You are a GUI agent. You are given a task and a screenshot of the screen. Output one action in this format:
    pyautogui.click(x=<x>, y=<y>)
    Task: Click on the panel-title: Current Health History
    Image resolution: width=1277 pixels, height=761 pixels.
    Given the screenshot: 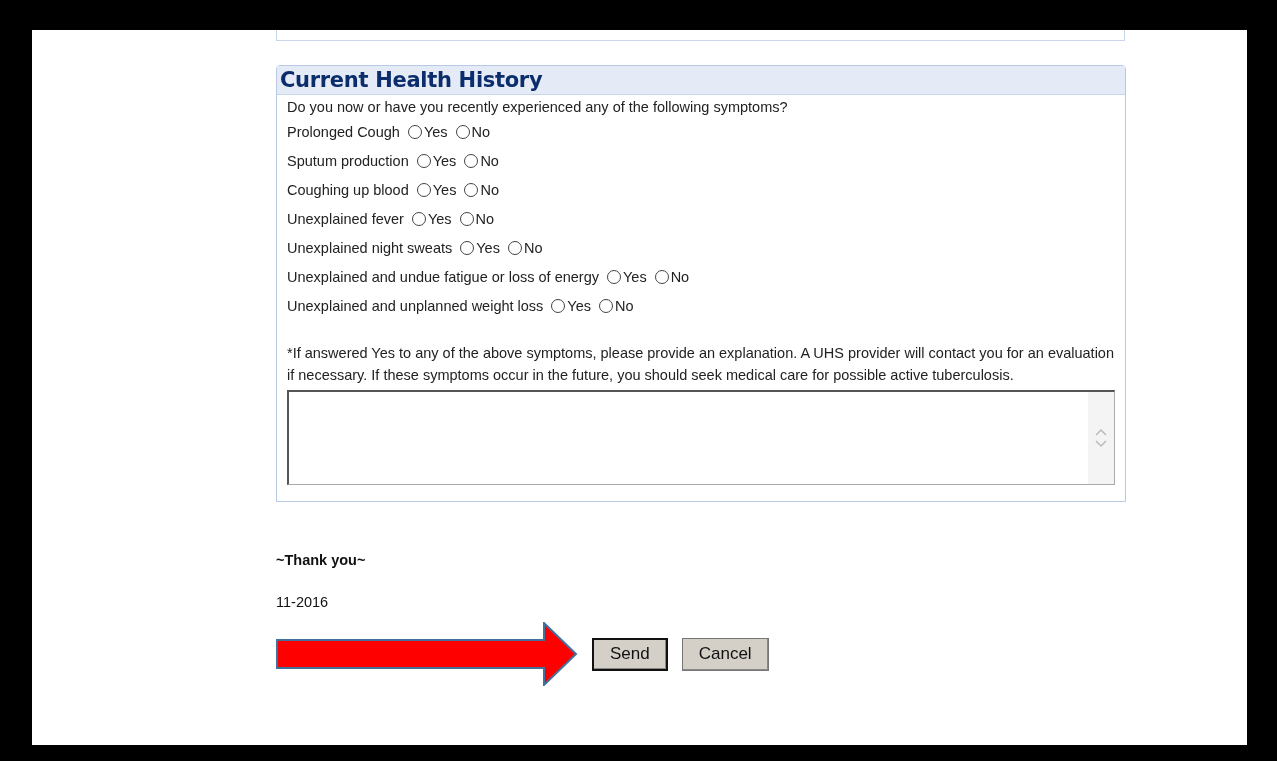 What is the action you would take?
    pyautogui.click(x=411, y=80)
    